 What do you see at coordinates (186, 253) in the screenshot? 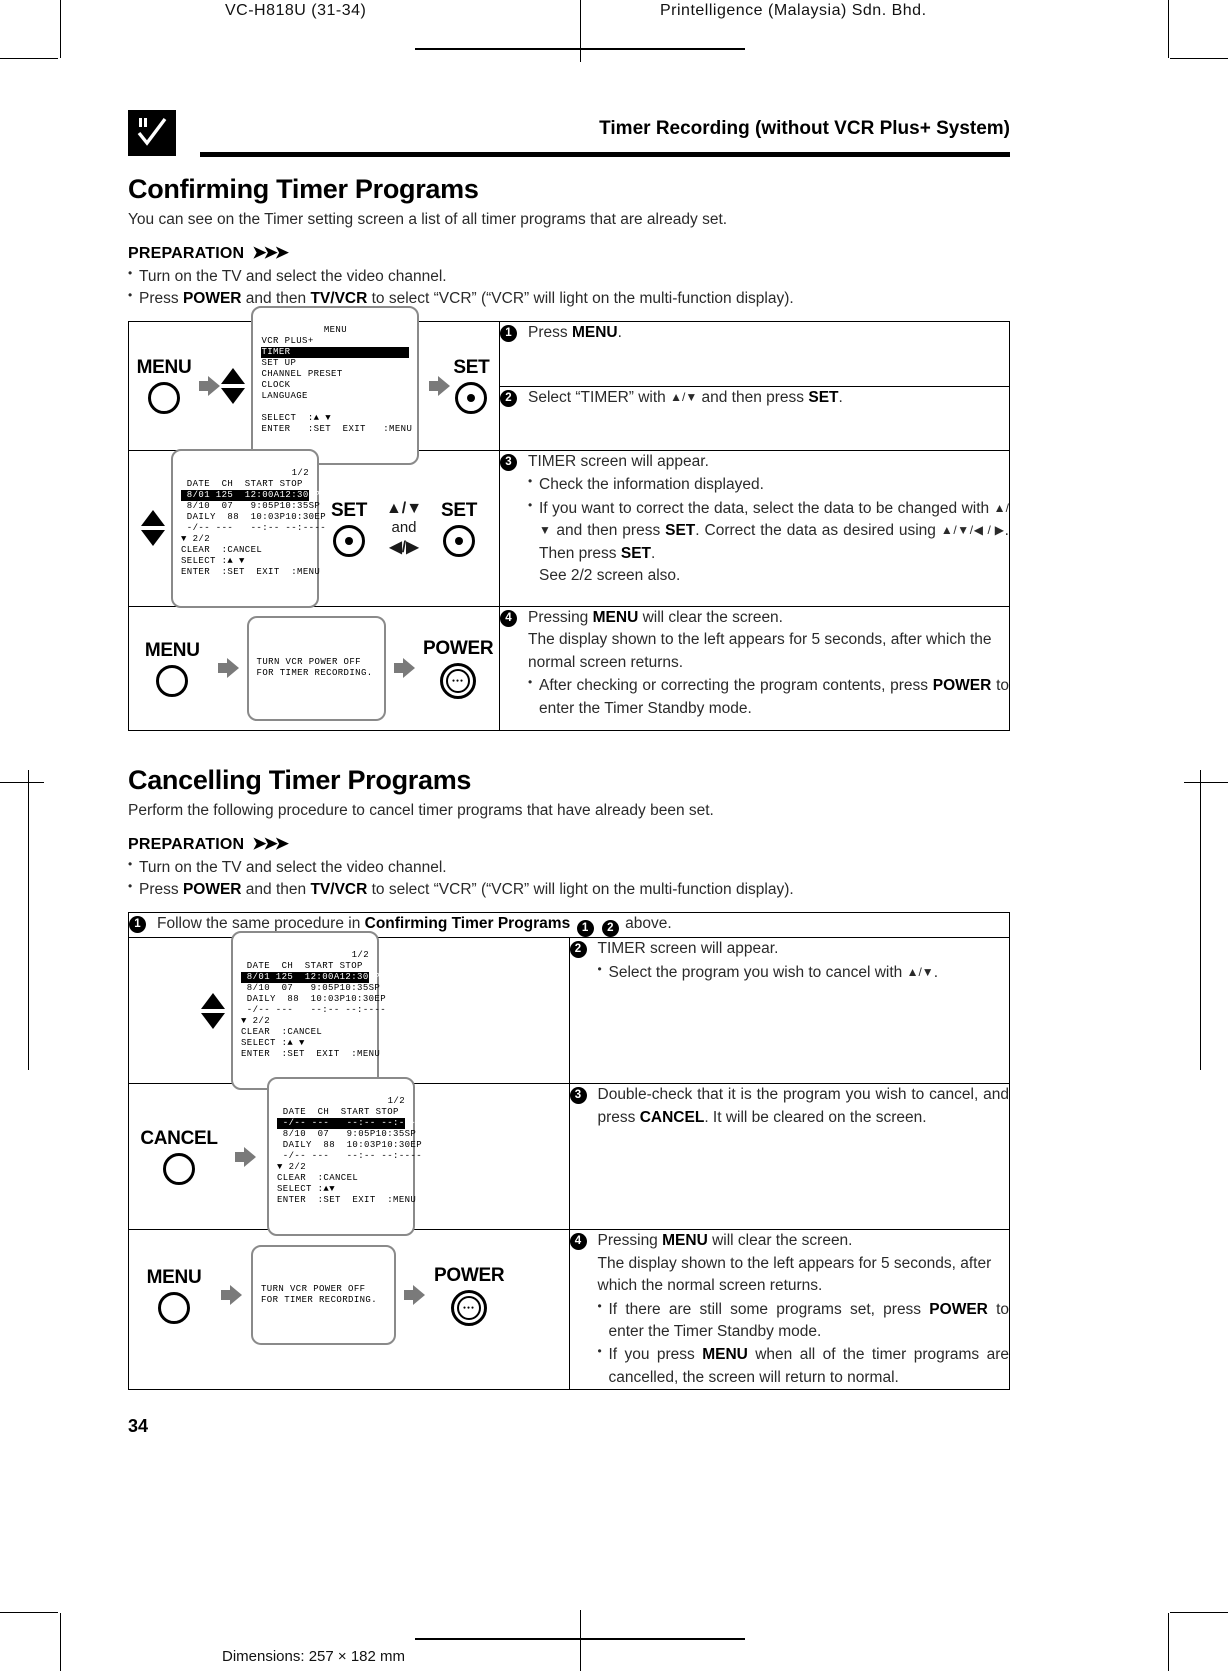
I see `preparation-text-1: PREPARATION` at bounding box center [186, 253].